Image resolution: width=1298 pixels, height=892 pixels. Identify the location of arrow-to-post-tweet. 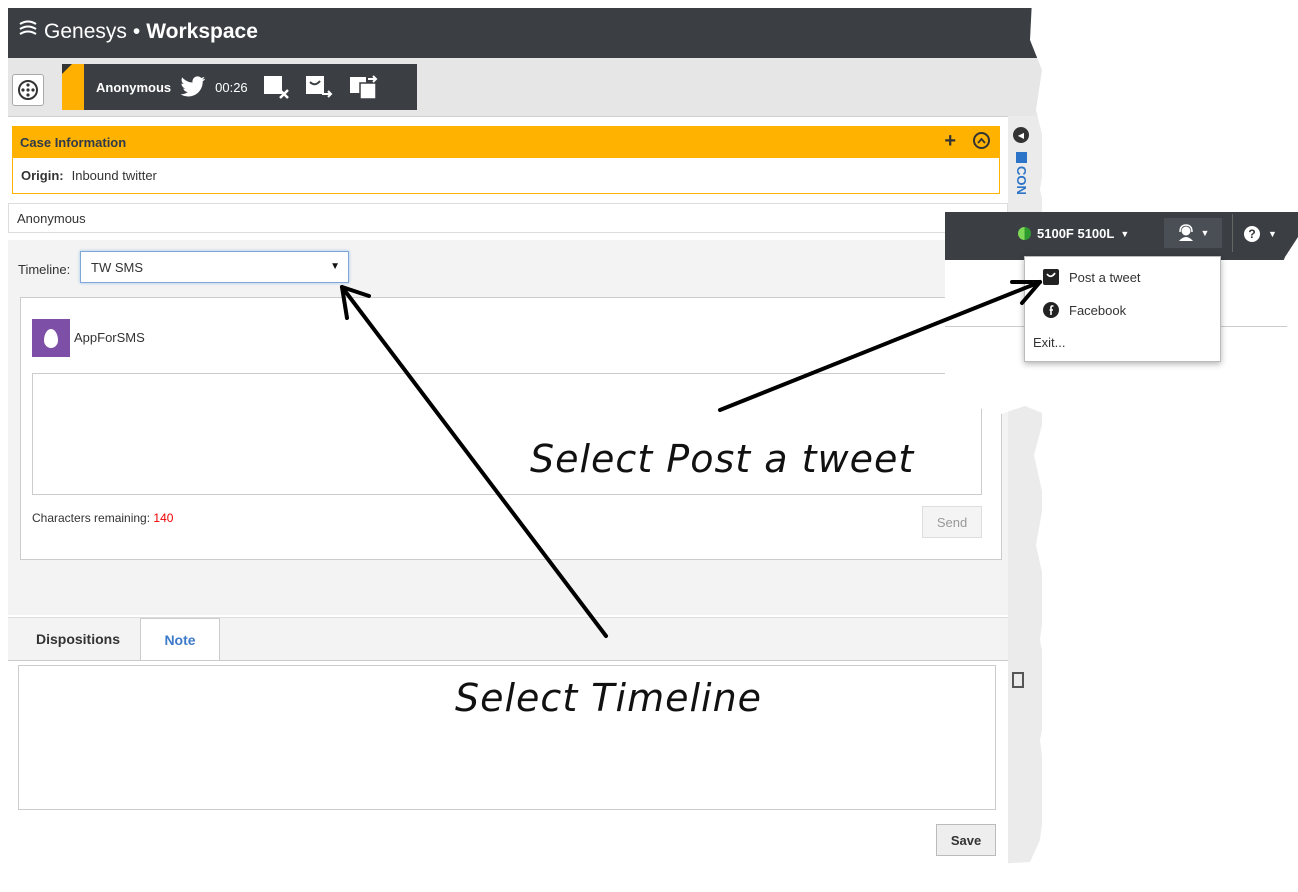
(880, 346).